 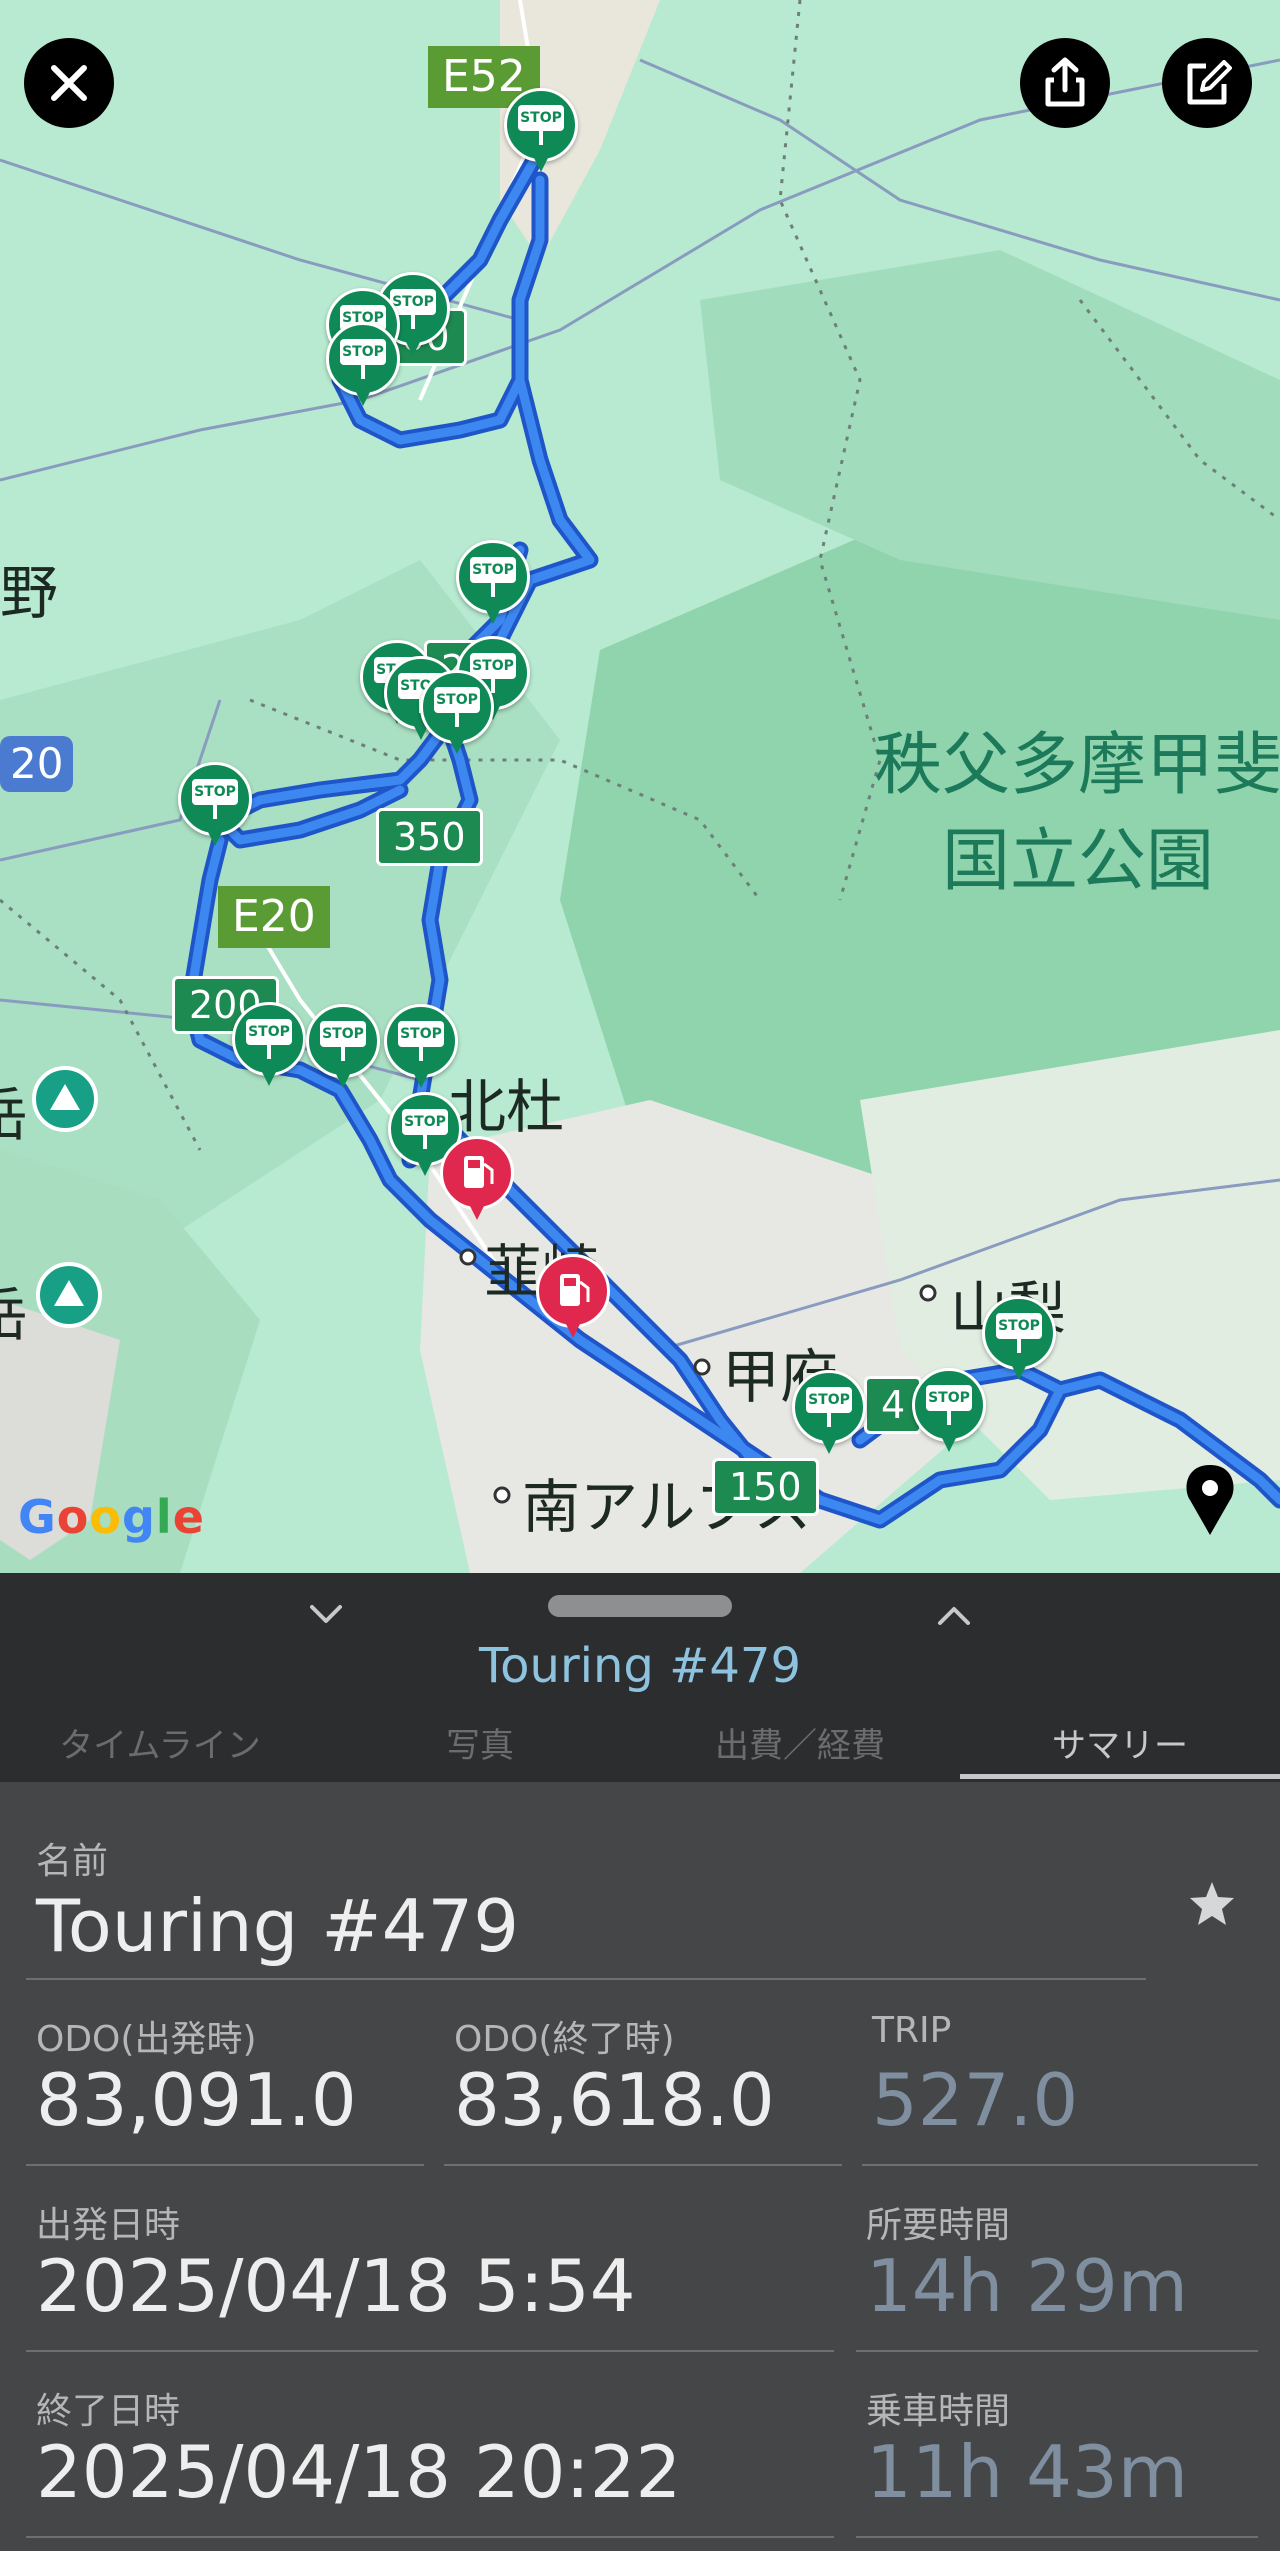 What do you see at coordinates (640, 1606) in the screenshot?
I see `drag-handle` at bounding box center [640, 1606].